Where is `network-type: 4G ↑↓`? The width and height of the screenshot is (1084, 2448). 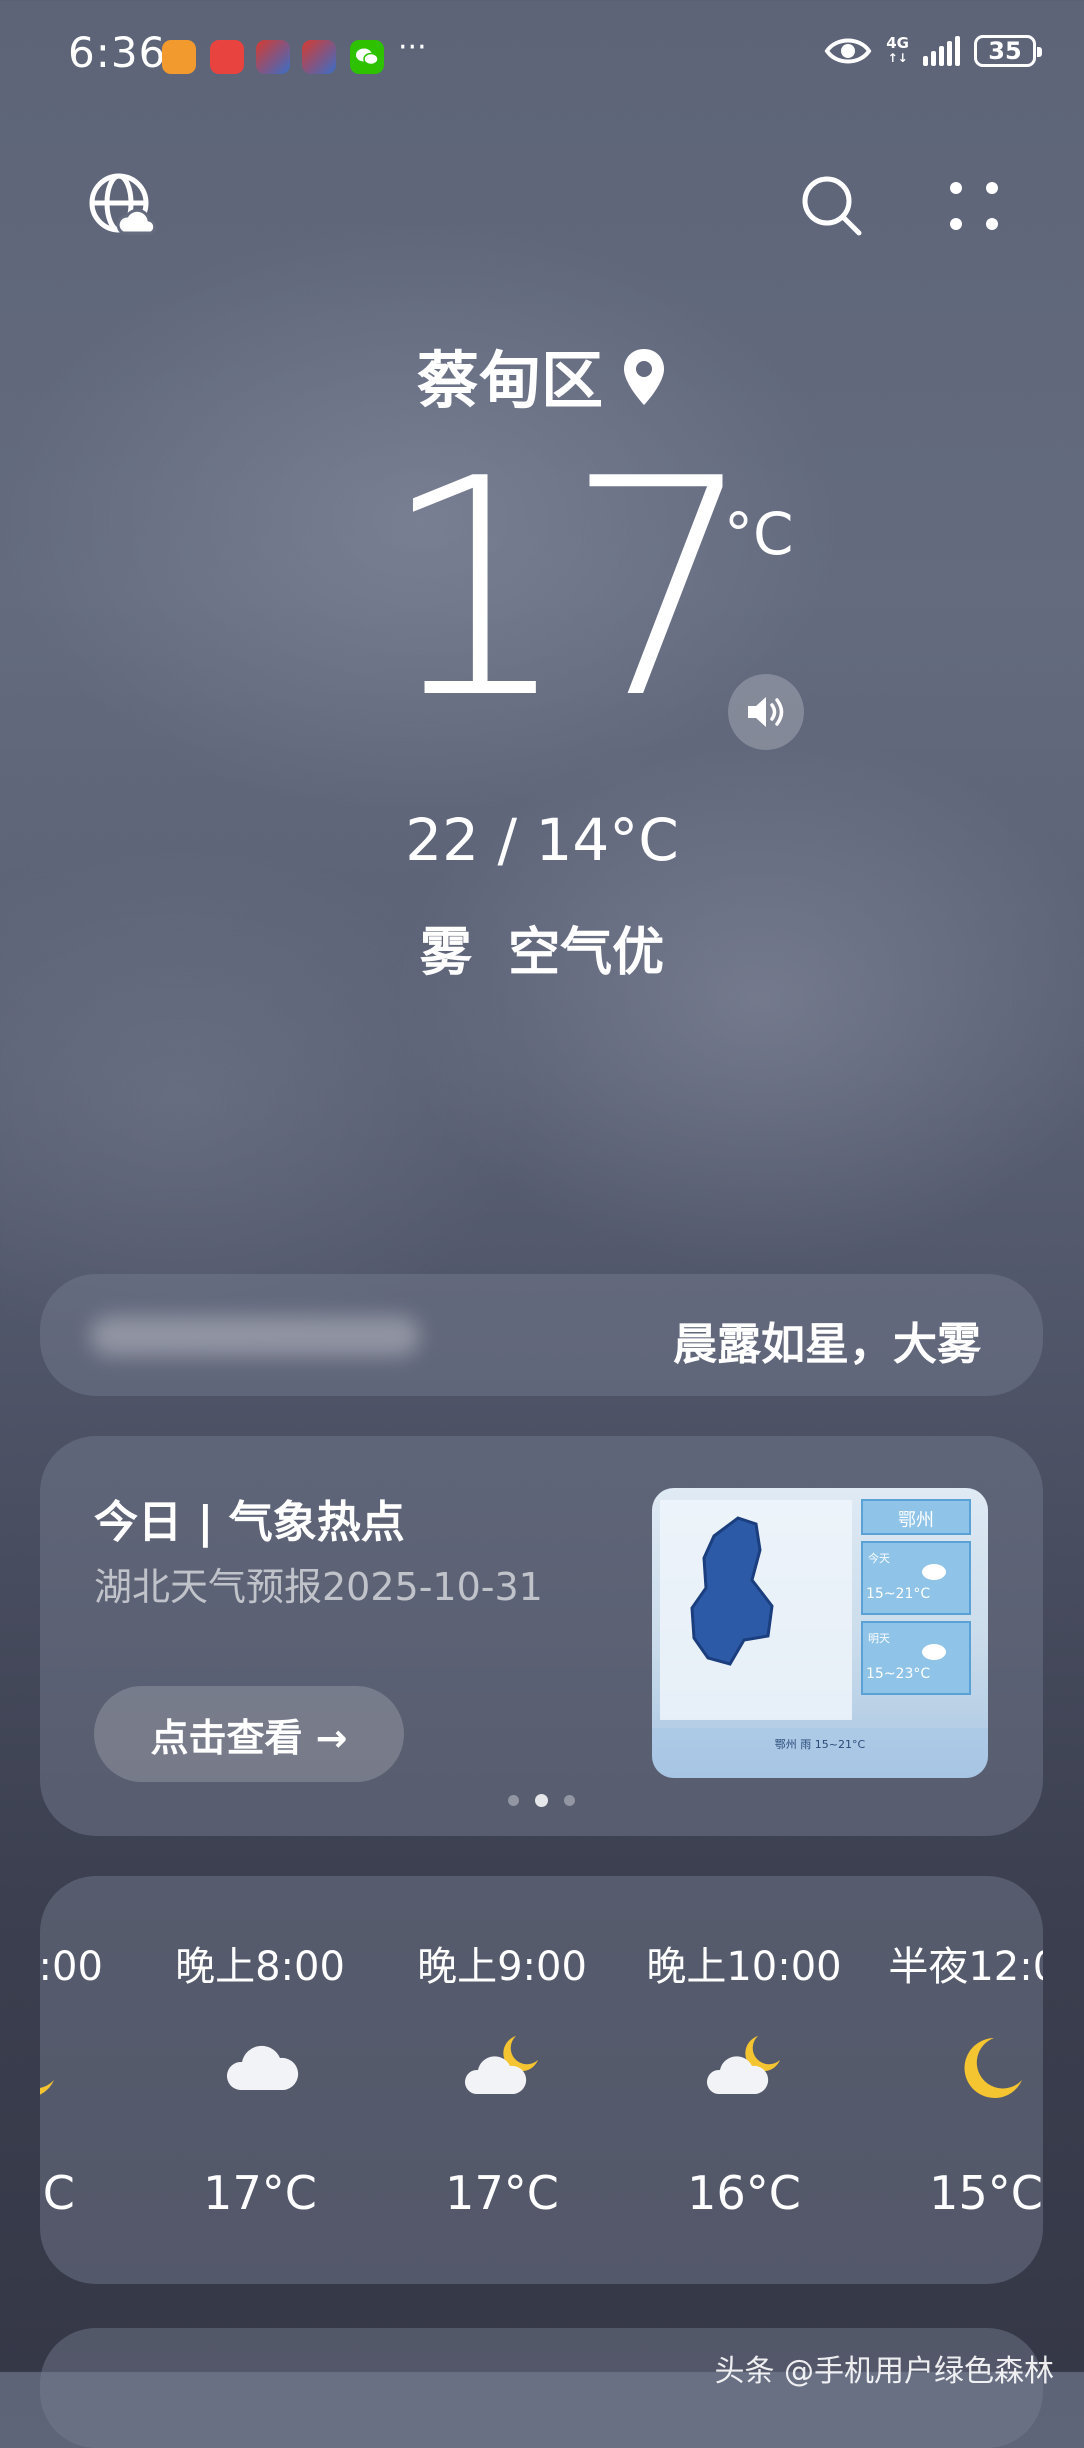
network-type: 4G ↑↓ is located at coordinates (897, 50).